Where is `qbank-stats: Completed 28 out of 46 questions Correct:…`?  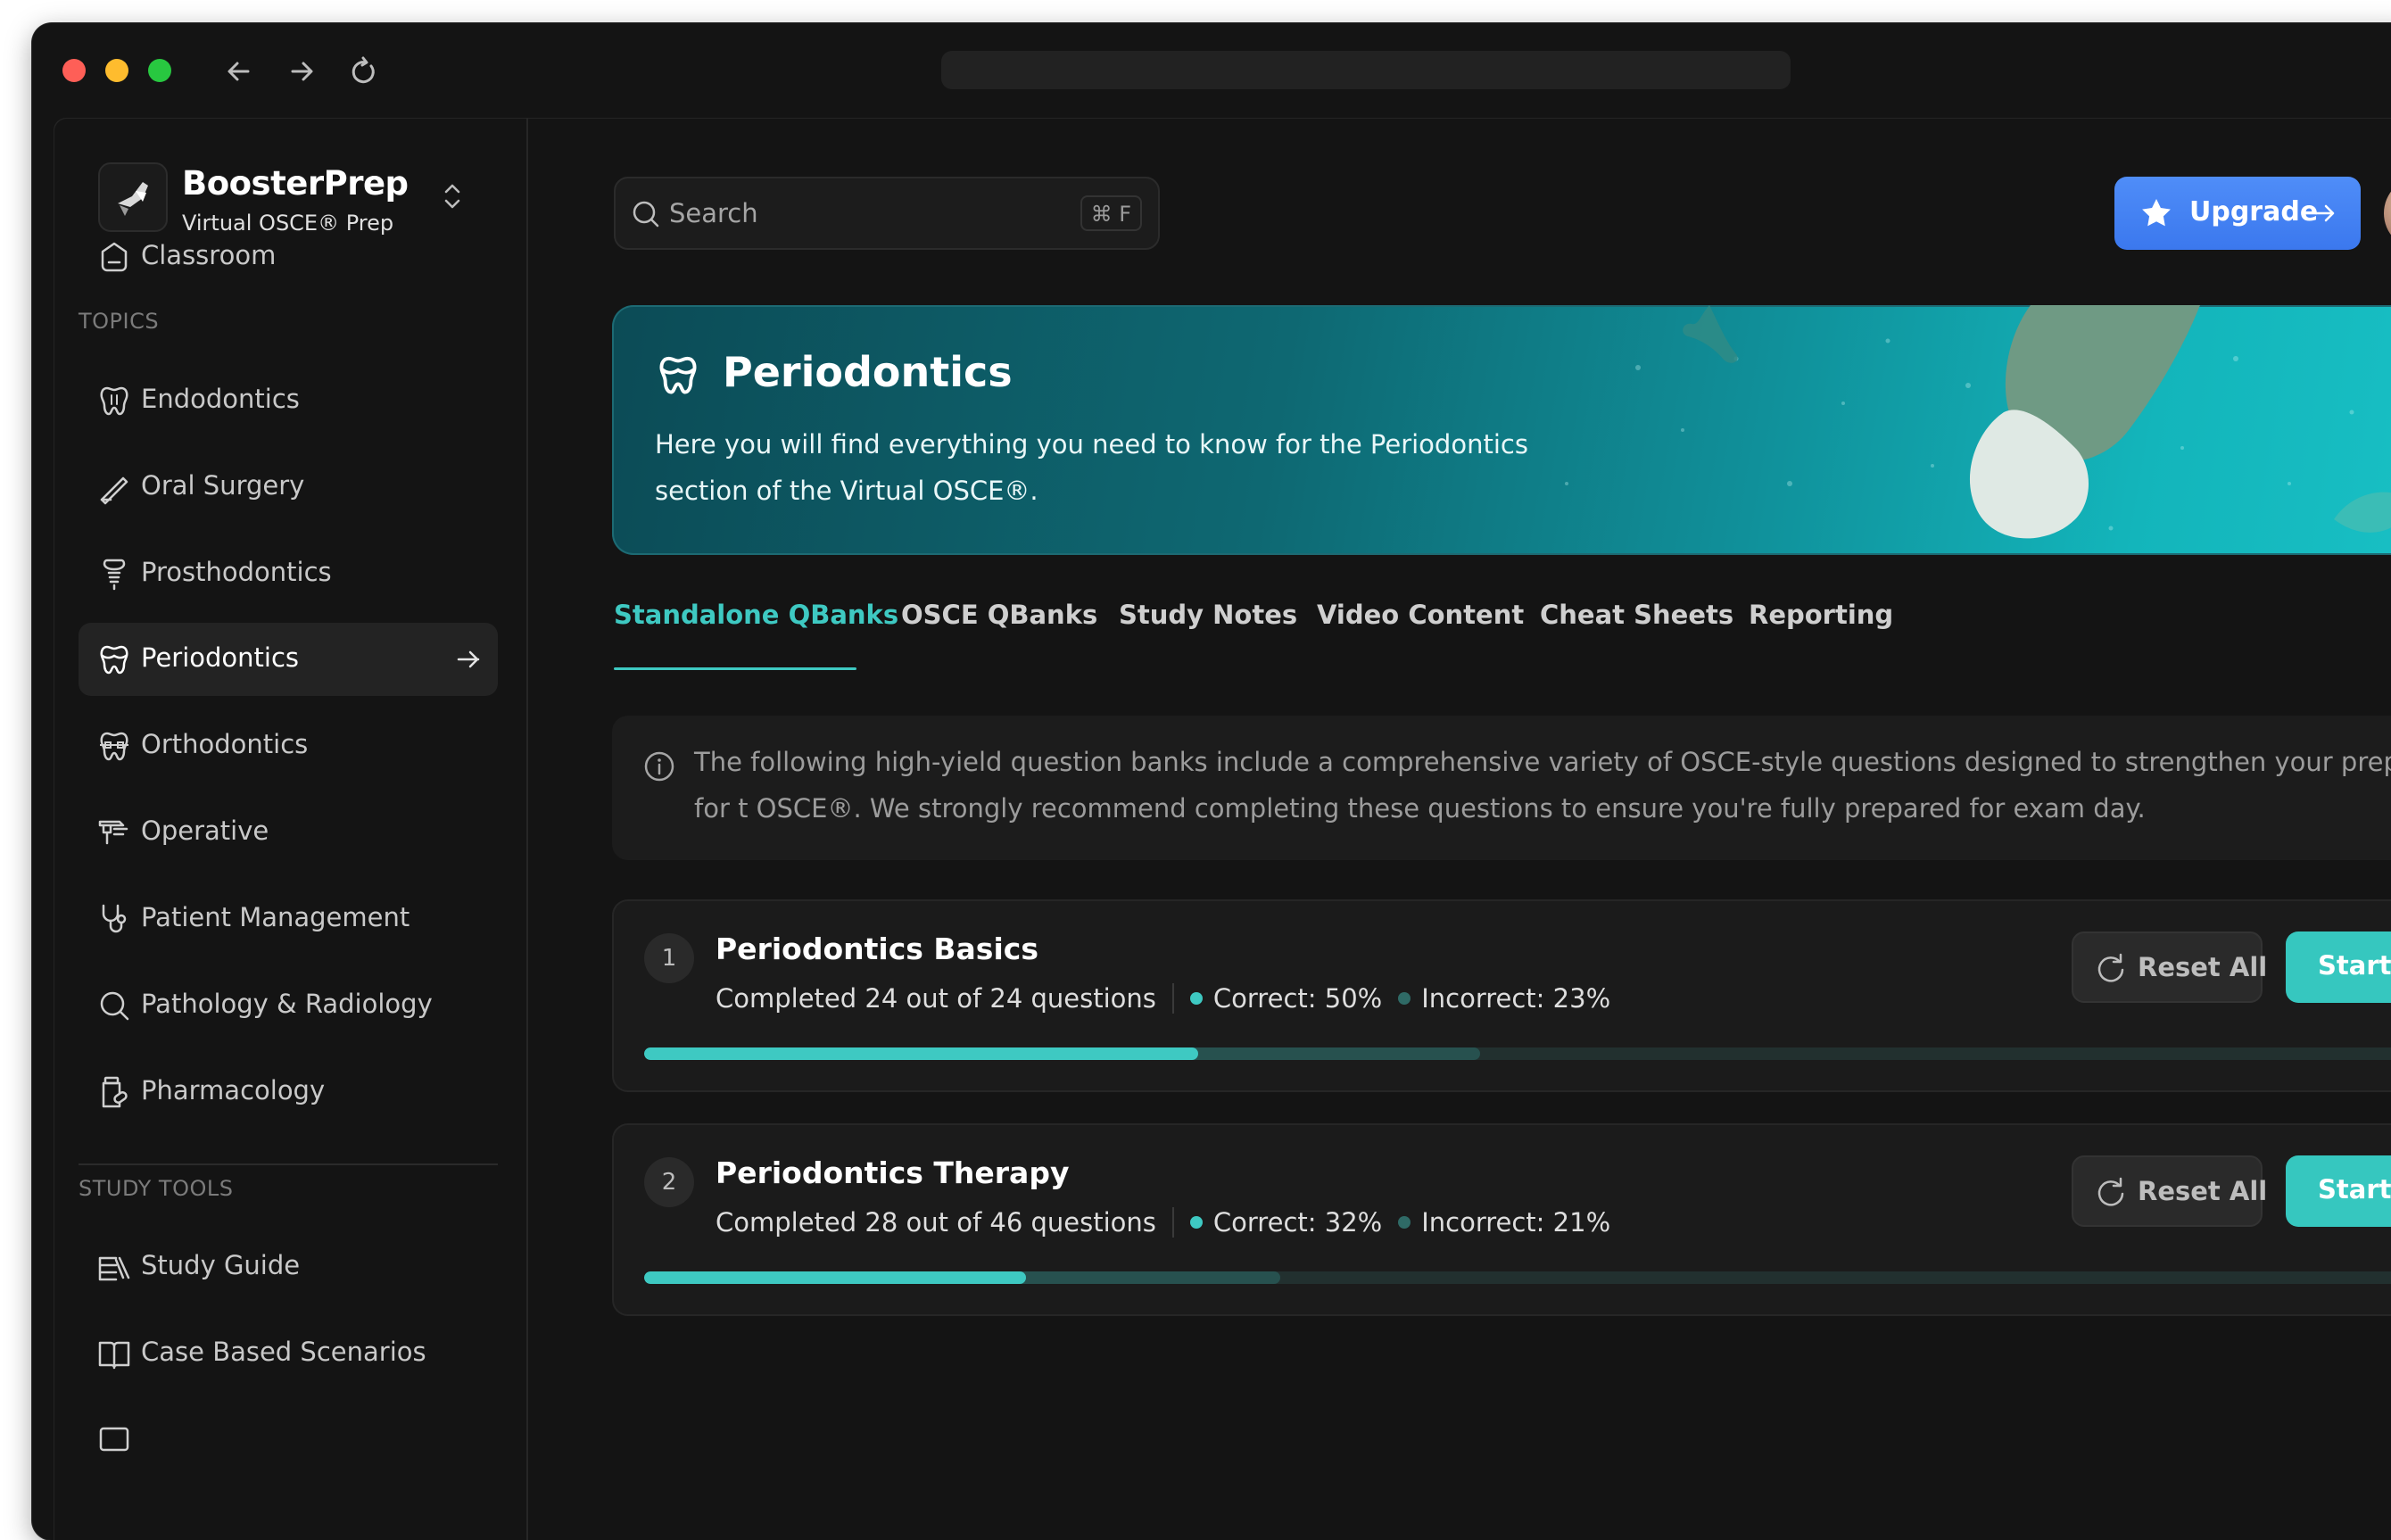
qbank-stats: Completed 28 out of 46 questions Correct:… is located at coordinates (1163, 1223).